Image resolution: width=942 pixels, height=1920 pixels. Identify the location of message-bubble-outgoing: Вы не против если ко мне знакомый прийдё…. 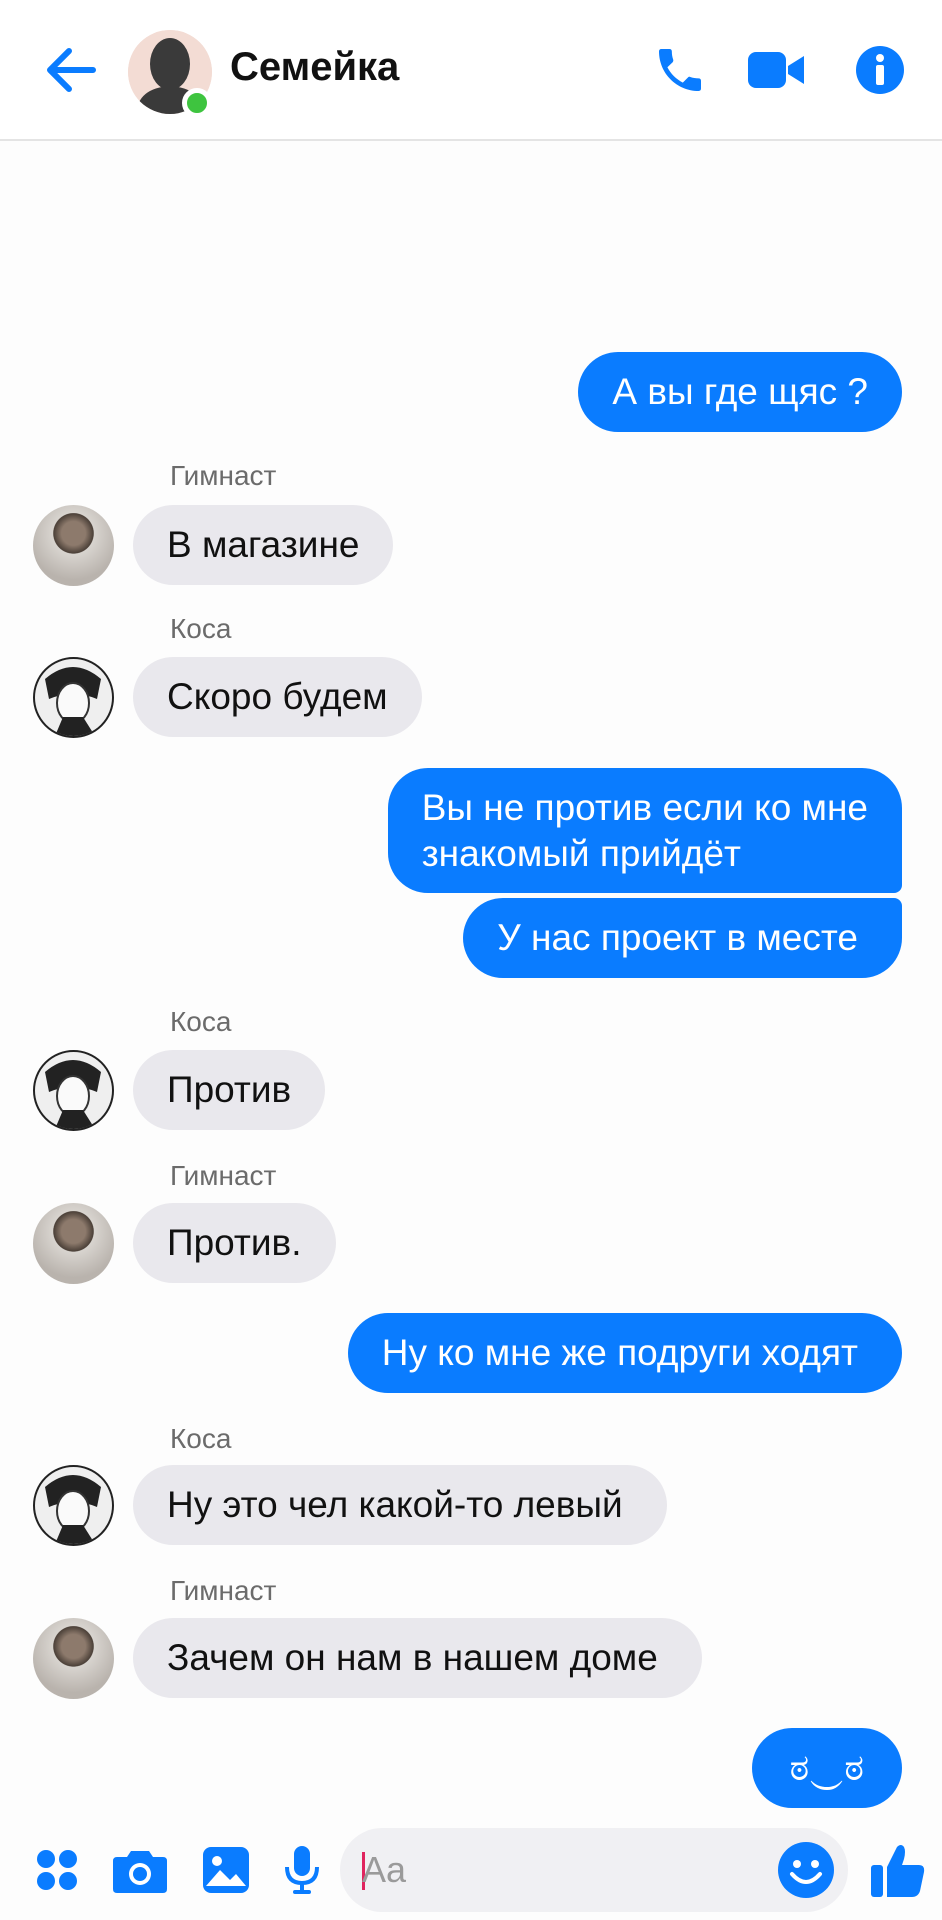
(644, 830).